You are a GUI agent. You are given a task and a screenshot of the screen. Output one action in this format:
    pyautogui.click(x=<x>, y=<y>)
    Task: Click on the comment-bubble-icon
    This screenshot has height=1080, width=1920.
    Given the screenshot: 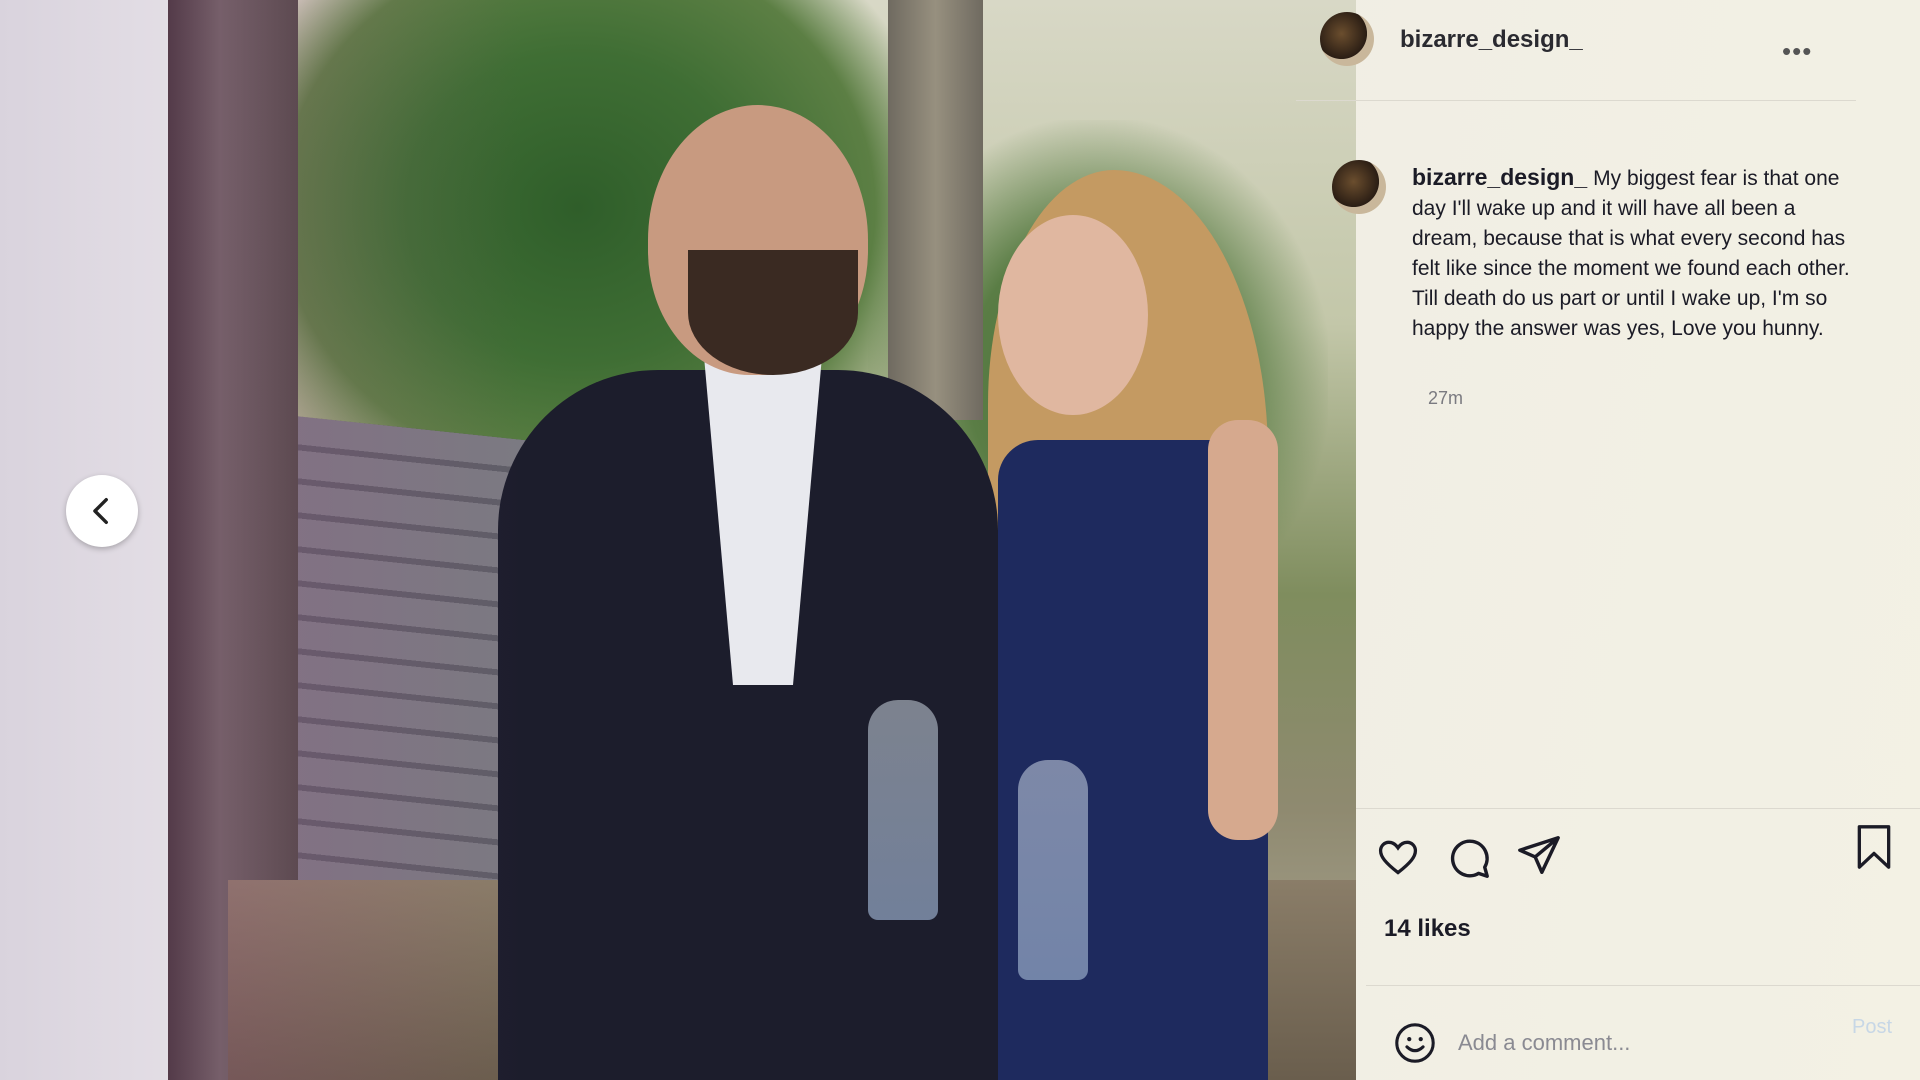 What is the action you would take?
    pyautogui.click(x=1469, y=858)
    